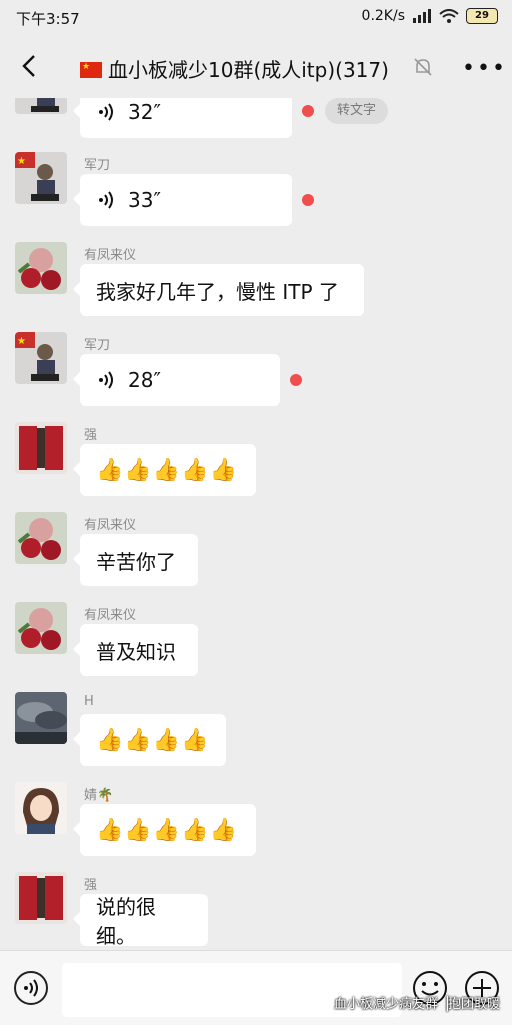  What do you see at coordinates (417, 1004) in the screenshot?
I see `watermark: 血小板减少病友群▕抱团取暖` at bounding box center [417, 1004].